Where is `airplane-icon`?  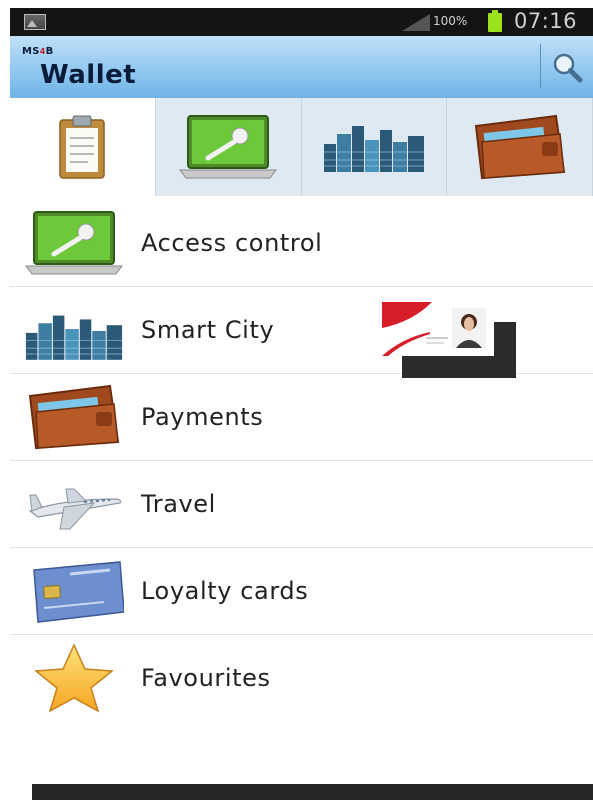 airplane-icon is located at coordinates (75, 509).